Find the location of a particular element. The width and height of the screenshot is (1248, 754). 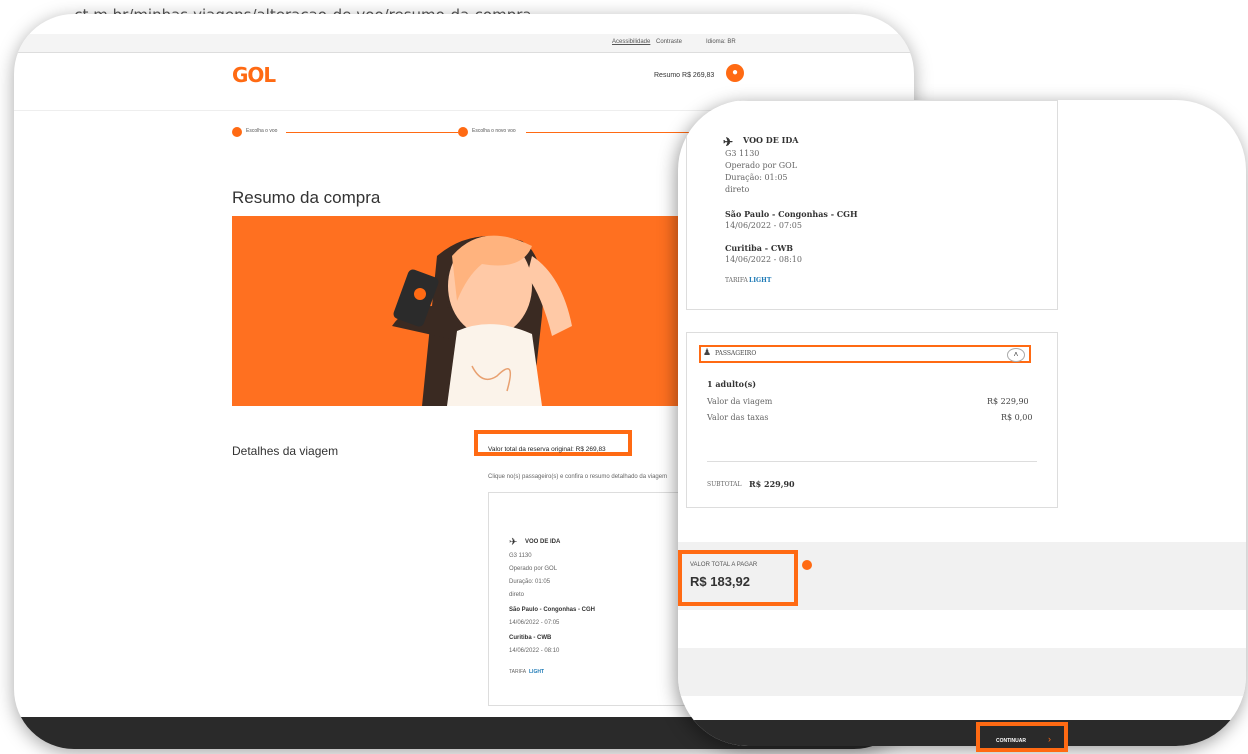

taxes-label: Valor das taxas is located at coordinates (738, 417).